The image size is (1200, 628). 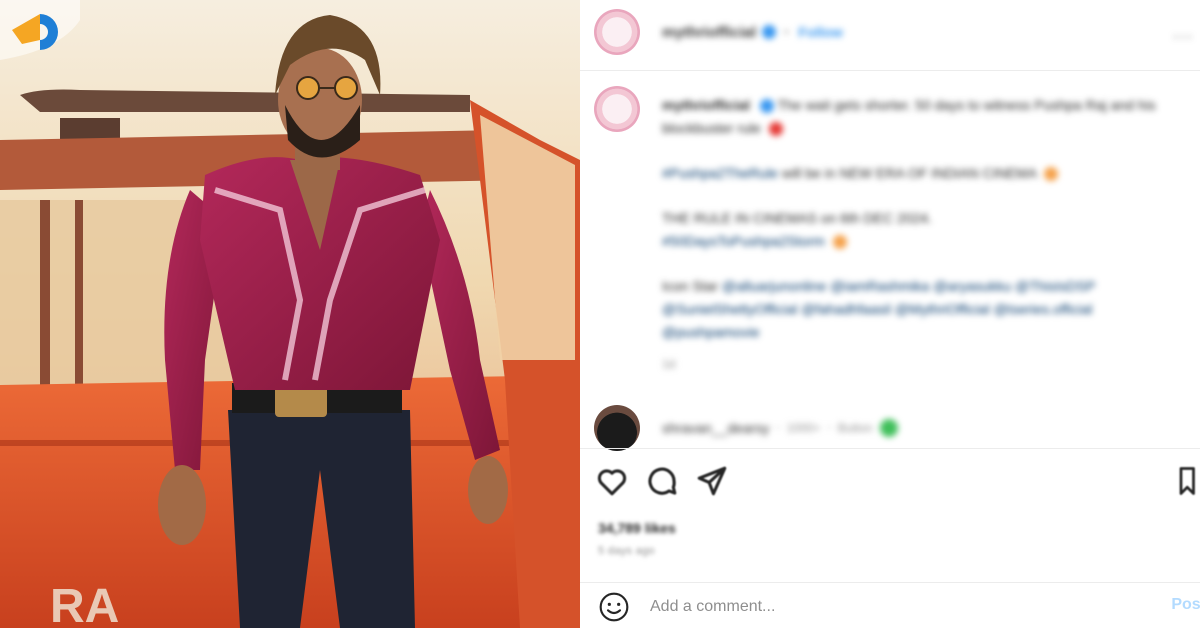 I want to click on caption-line-4-prefix: Icon Star, so click(x=692, y=286).